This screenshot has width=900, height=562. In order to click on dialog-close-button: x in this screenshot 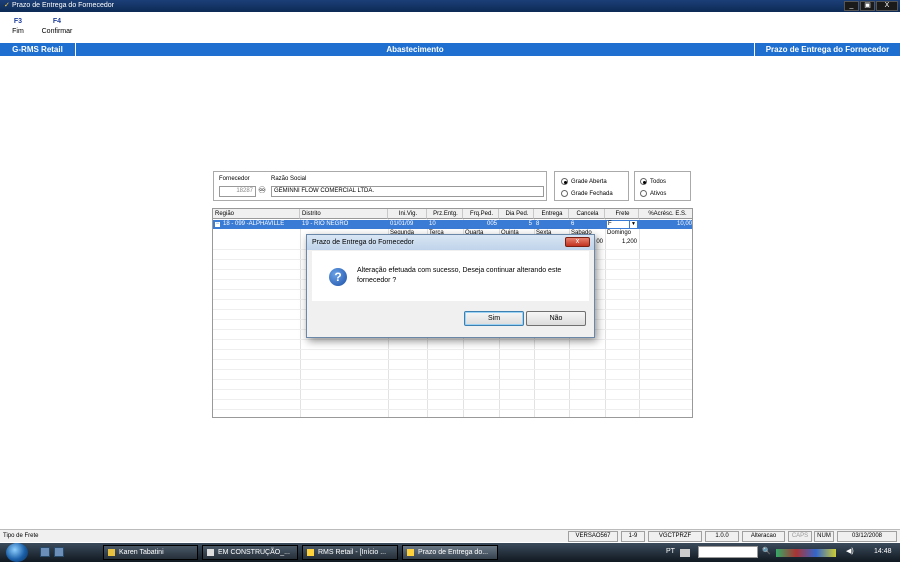, I will do `click(577, 242)`.